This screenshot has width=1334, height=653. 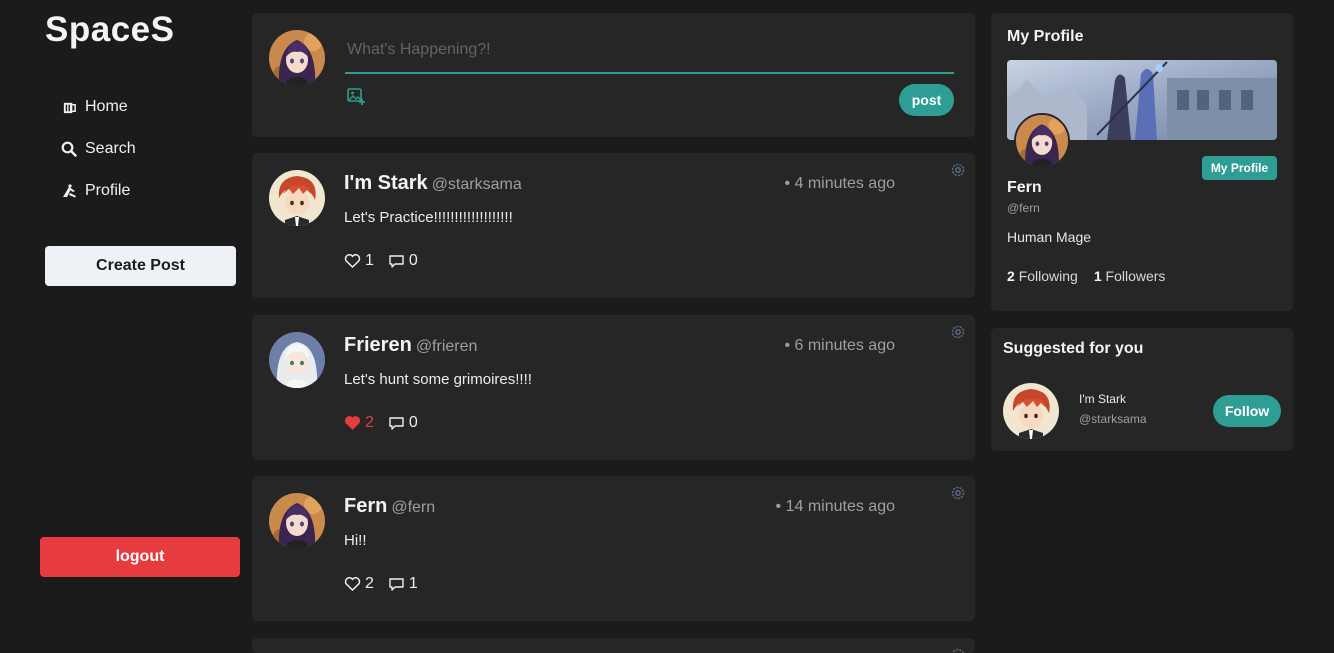 I want to click on profile-card-title: My Profile, so click(x=1045, y=36).